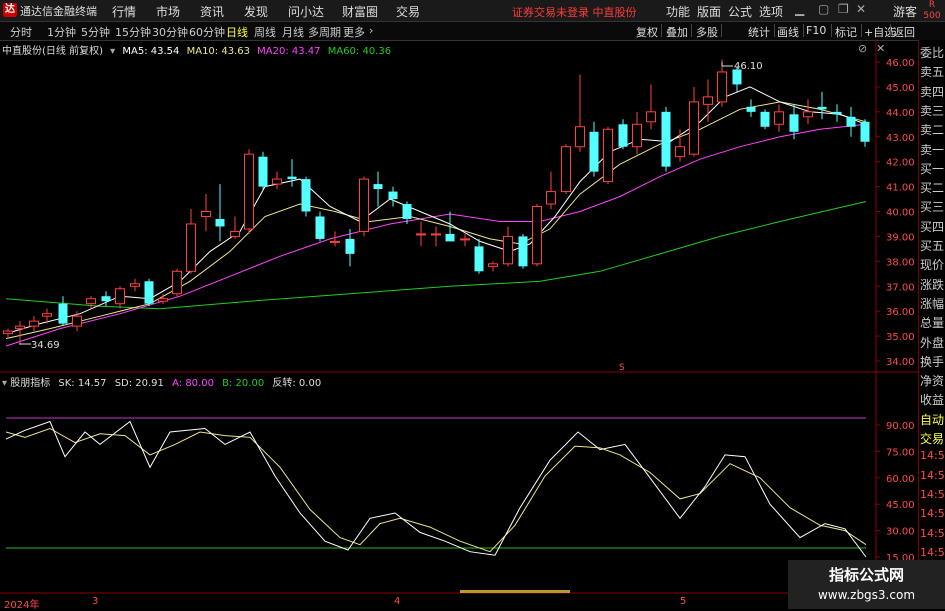 The width and height of the screenshot is (945, 611). Describe the element at coordinates (900, 188) in the screenshot. I see `price-tick-label: 41.00` at that location.